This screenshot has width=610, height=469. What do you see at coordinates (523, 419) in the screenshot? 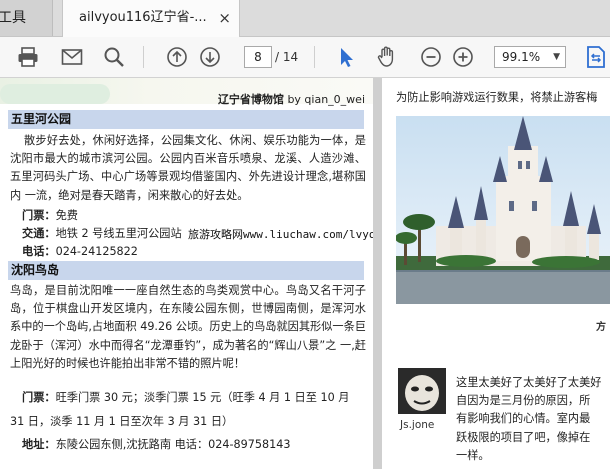
I see `comment-line: 有影响我们的心情。室内最` at bounding box center [523, 419].